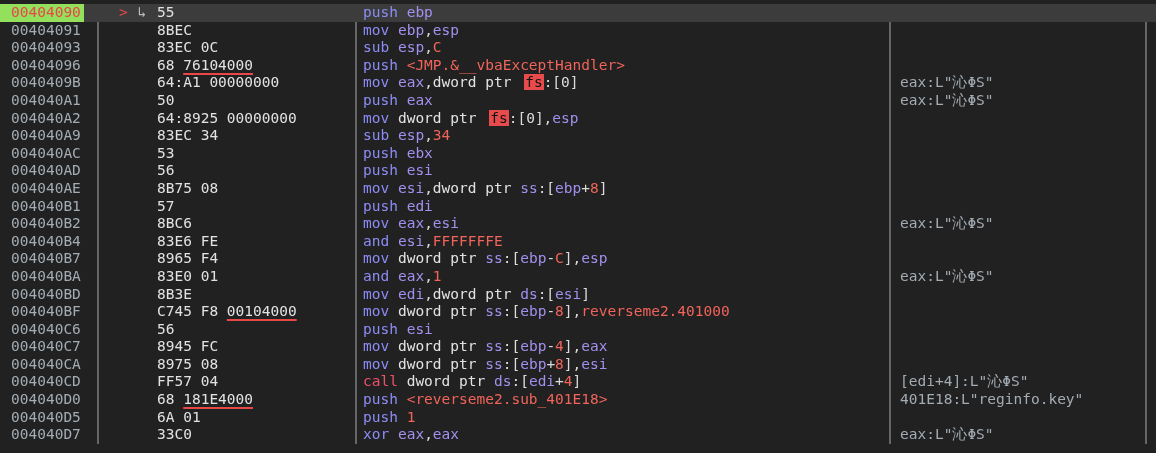 This screenshot has height=453, width=1156. Describe the element at coordinates (142, 13) in the screenshot. I see `branch-mark: ↳` at that location.